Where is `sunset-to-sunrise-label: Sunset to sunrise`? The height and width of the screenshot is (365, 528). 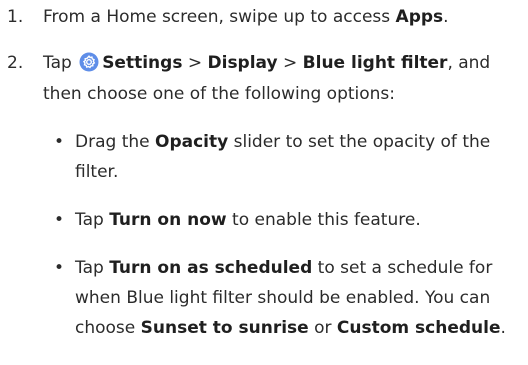 sunset-to-sunrise-label: Sunset to sunrise is located at coordinates (224, 328).